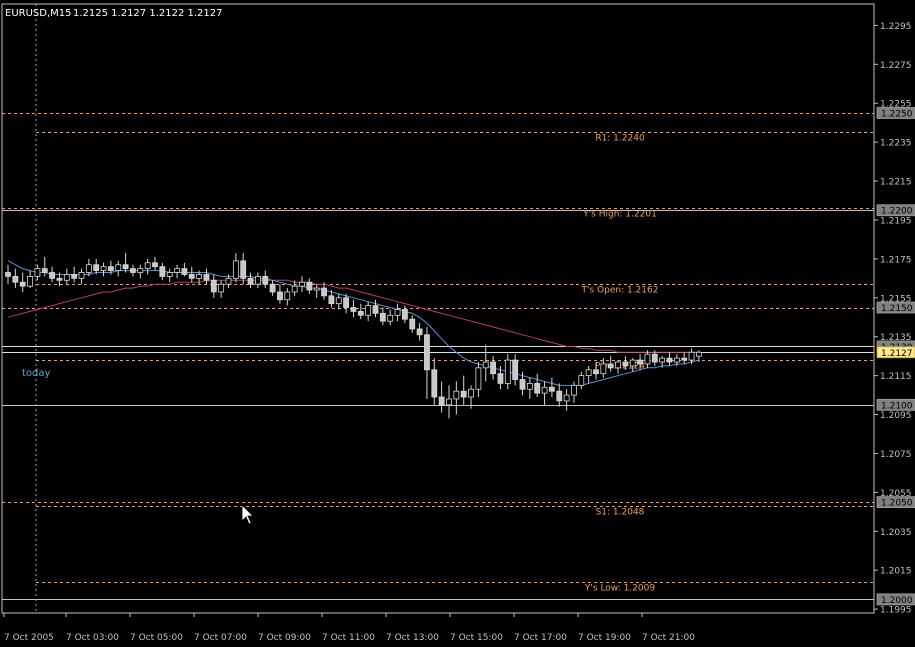 The width and height of the screenshot is (915, 647). What do you see at coordinates (897, 114) in the screenshot?
I see `price-badge-label: 1.2250` at bounding box center [897, 114].